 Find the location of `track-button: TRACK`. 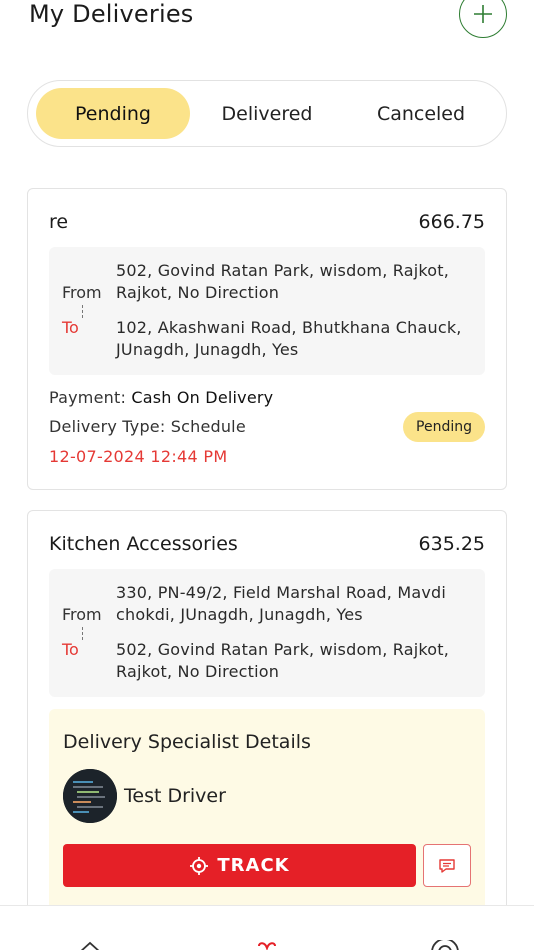

track-button: TRACK is located at coordinates (239, 865).